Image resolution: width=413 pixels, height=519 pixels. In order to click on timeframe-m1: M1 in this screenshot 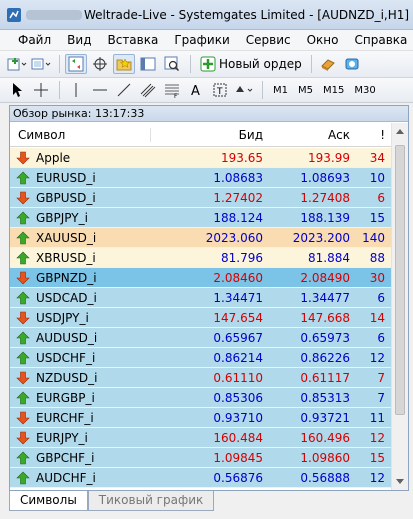, I will do `click(280, 90)`.